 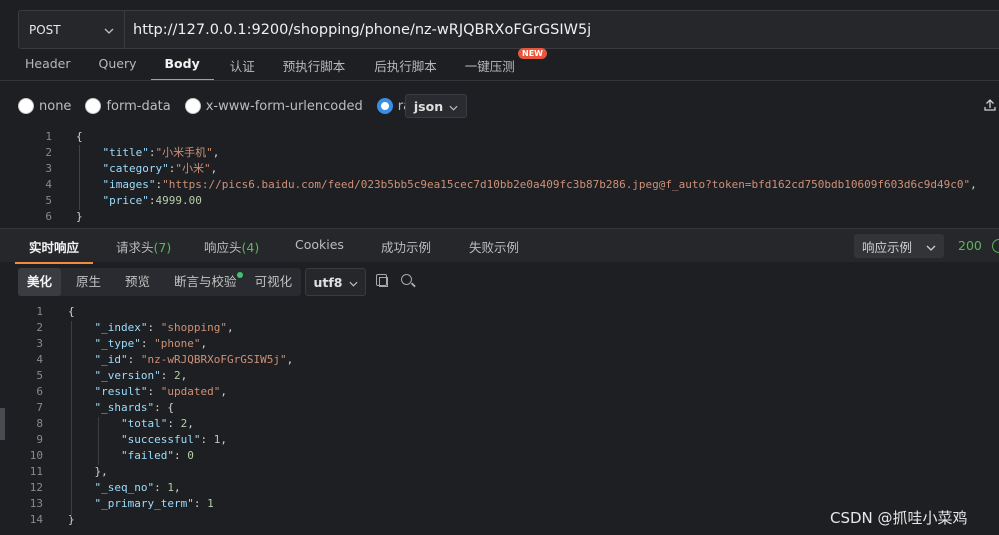 I want to click on scrollbar-marker, so click(x=2, y=424).